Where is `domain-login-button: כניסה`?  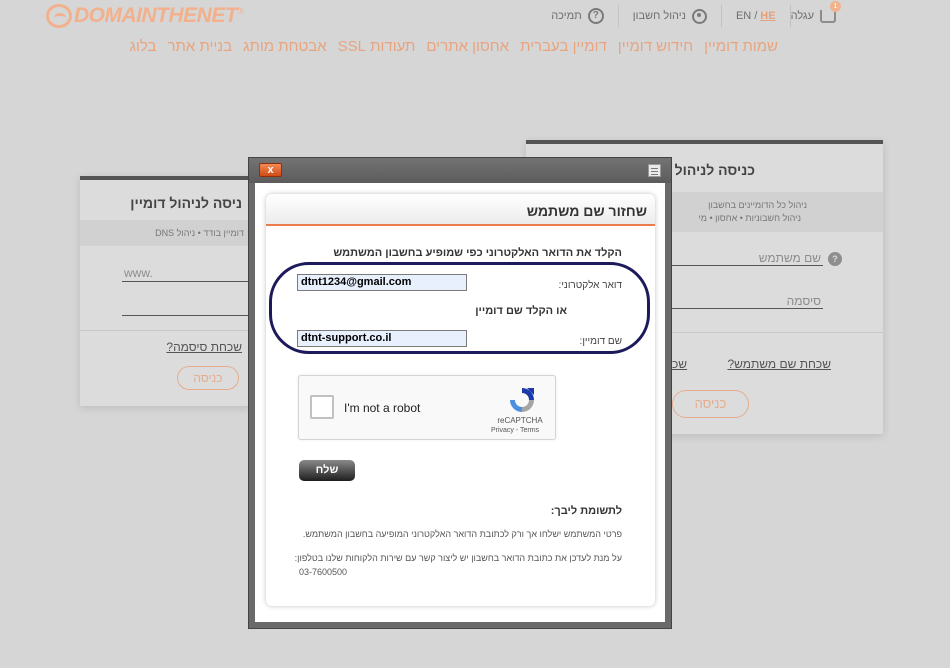
domain-login-button: כניסה is located at coordinates (208, 378).